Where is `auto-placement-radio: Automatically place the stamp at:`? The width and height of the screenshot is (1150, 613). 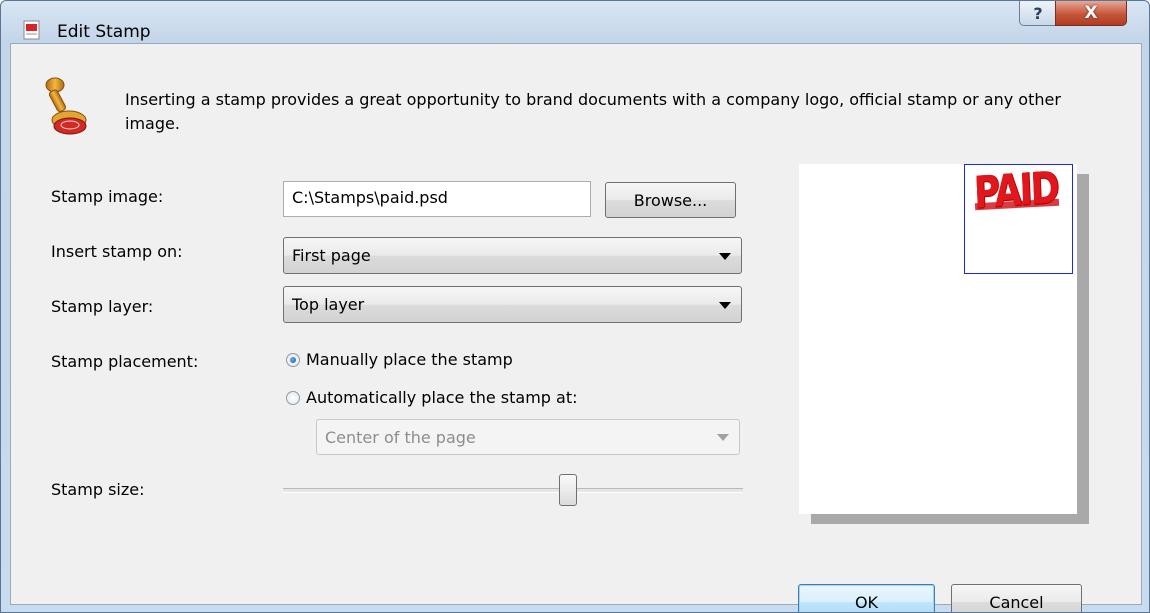 auto-placement-radio: Automatically place the stamp at: is located at coordinates (432, 397).